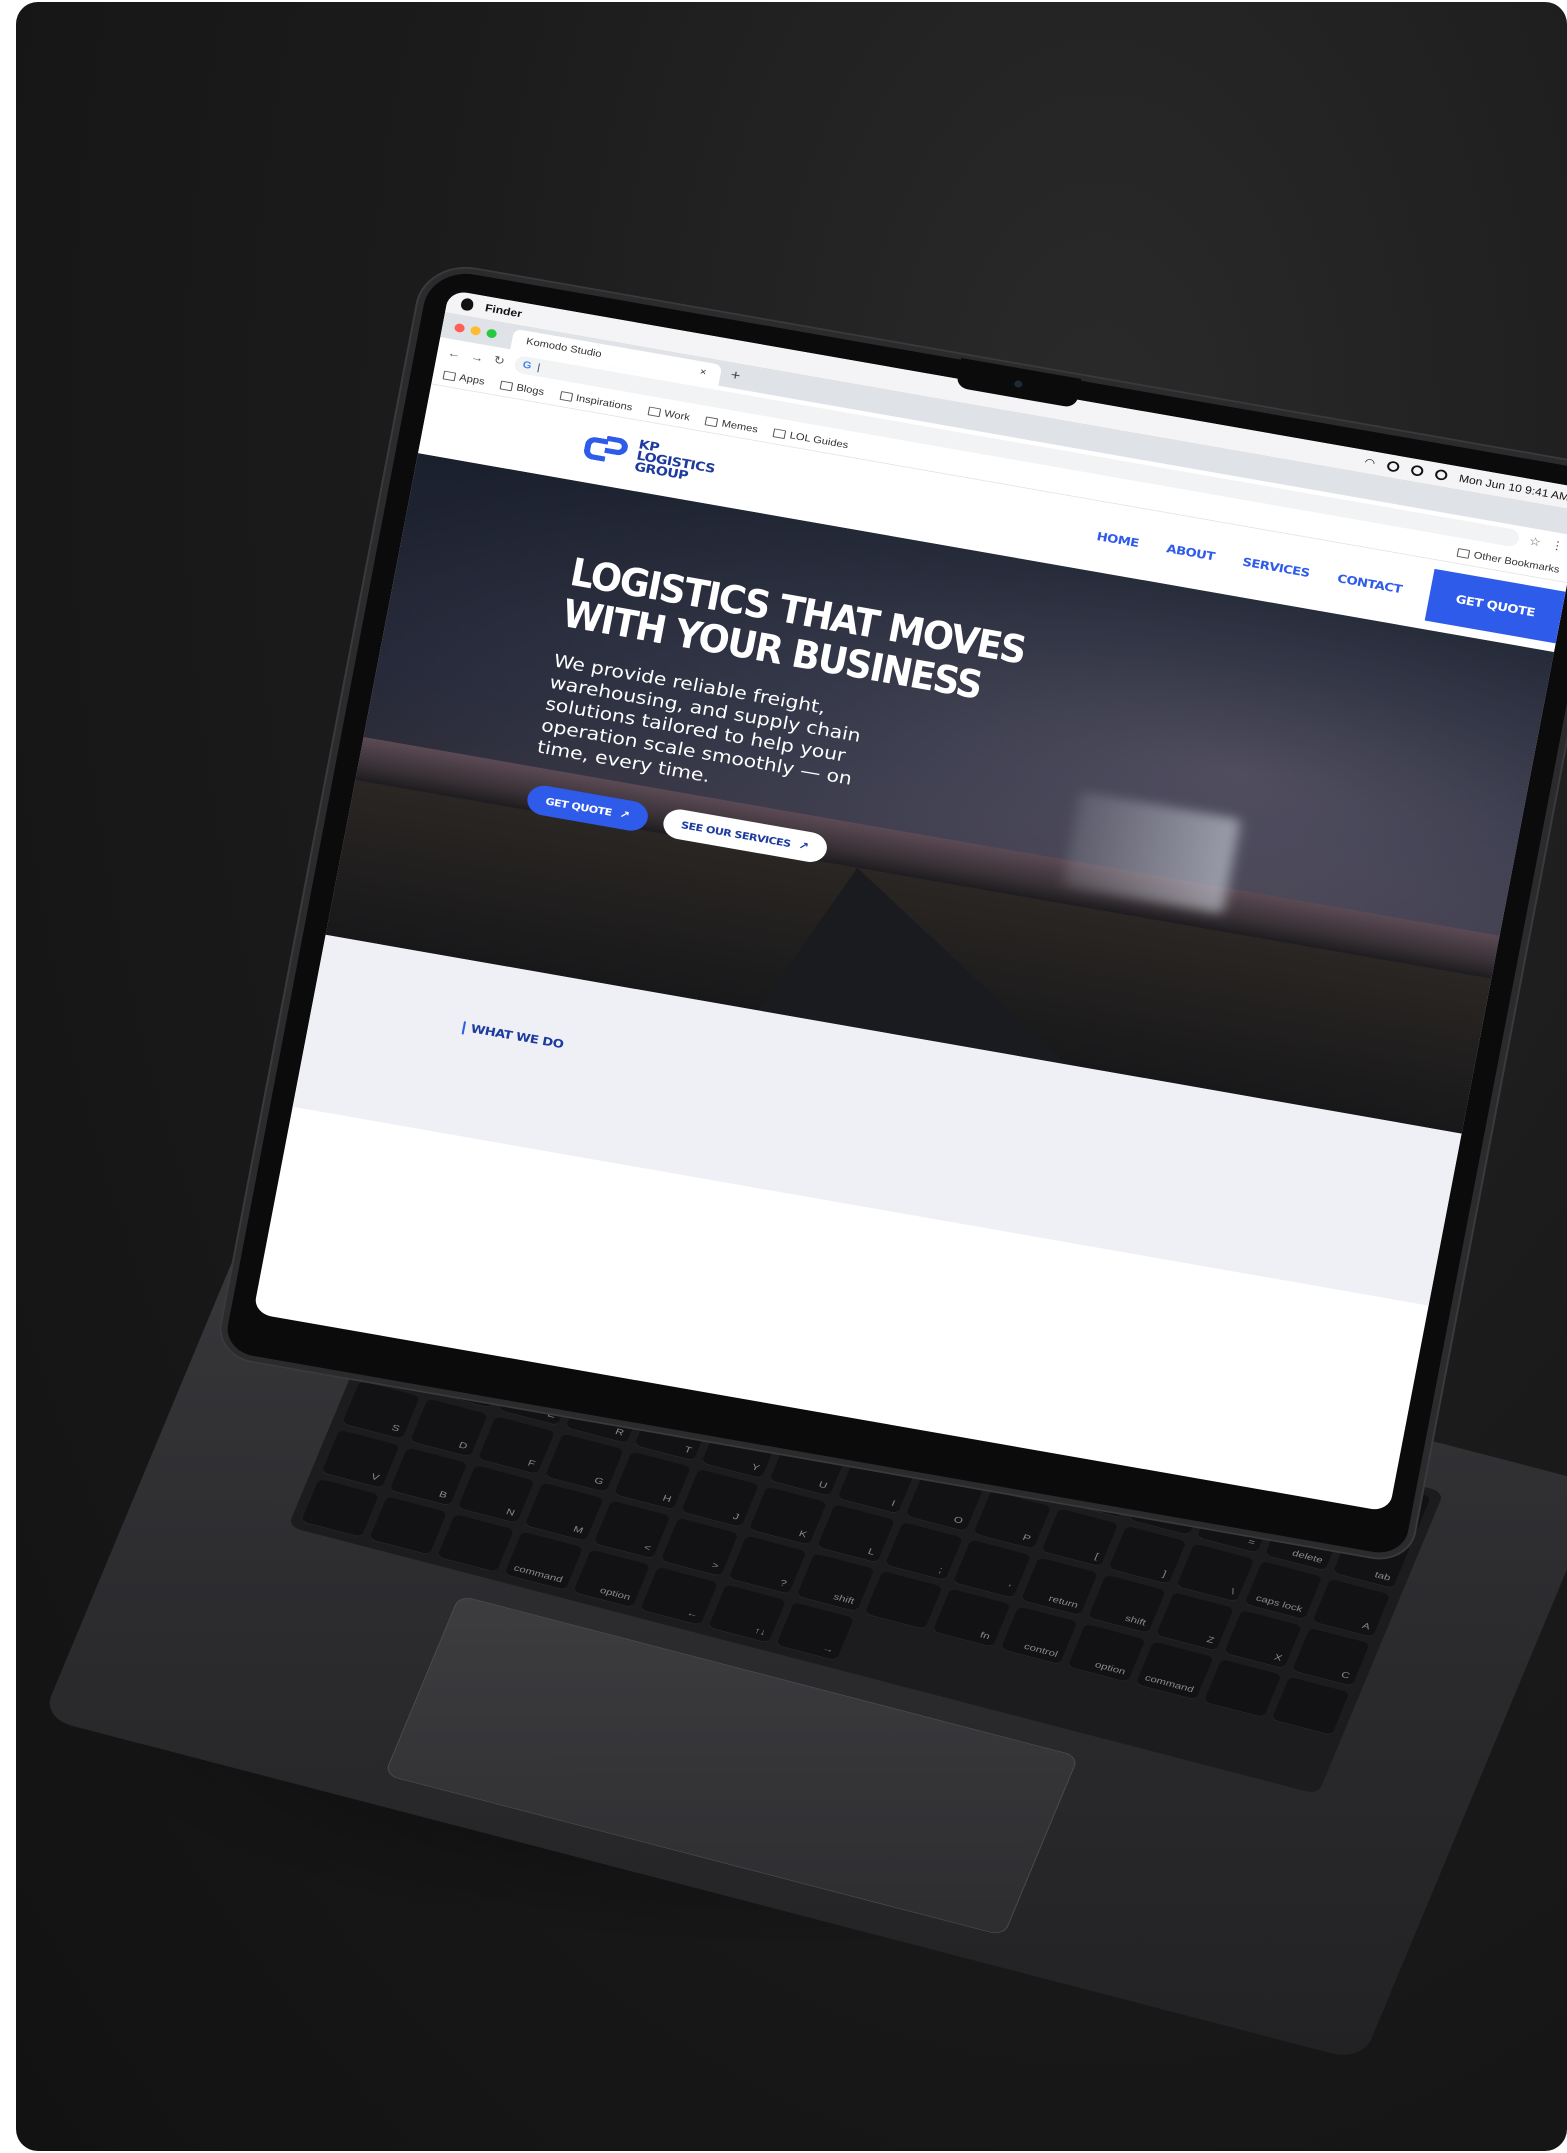 The width and height of the screenshot is (1567, 2153). I want to click on keyboard-key: Z, so click(1195, 1622).